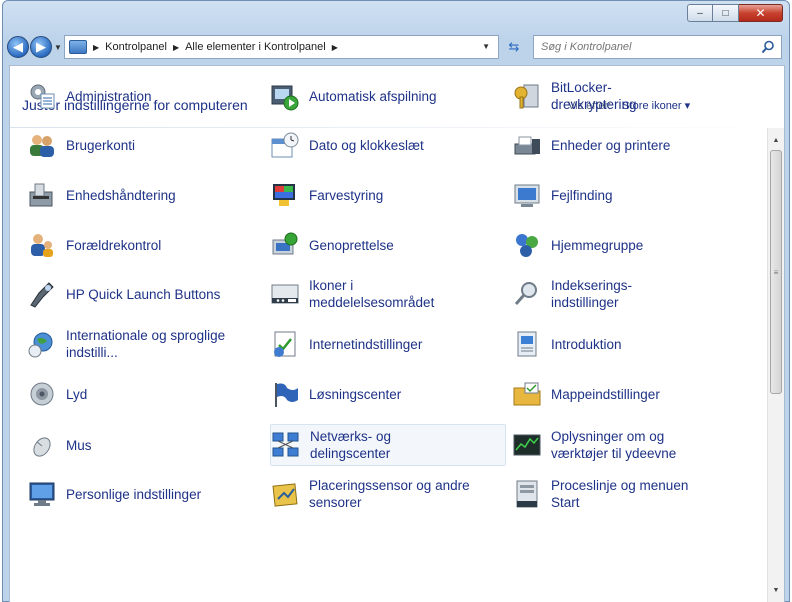  Describe the element at coordinates (388, 96) in the screenshot. I see `control-panel-item-autoplay: Automatisk afspilning` at that location.